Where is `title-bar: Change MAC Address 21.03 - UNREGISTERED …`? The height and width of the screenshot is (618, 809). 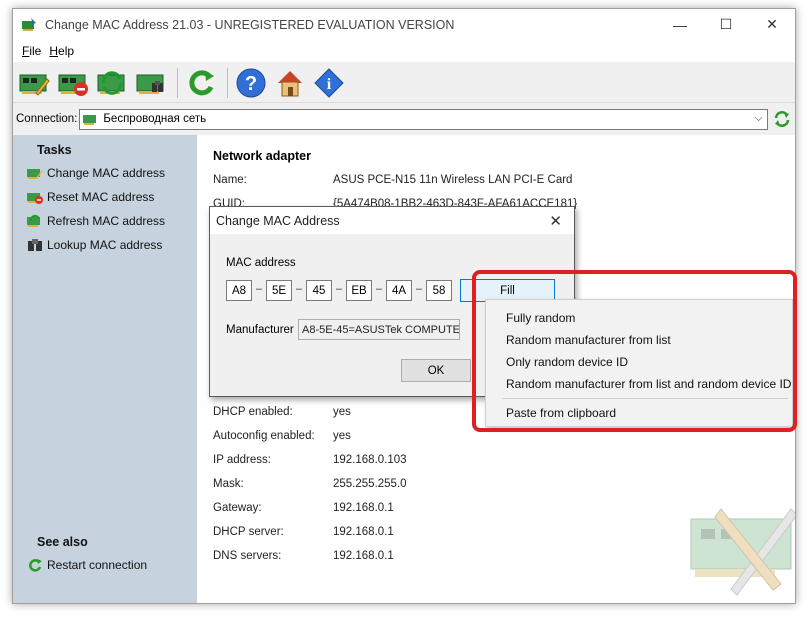 title-bar: Change MAC Address 21.03 - UNREGISTERED … is located at coordinates (404, 24).